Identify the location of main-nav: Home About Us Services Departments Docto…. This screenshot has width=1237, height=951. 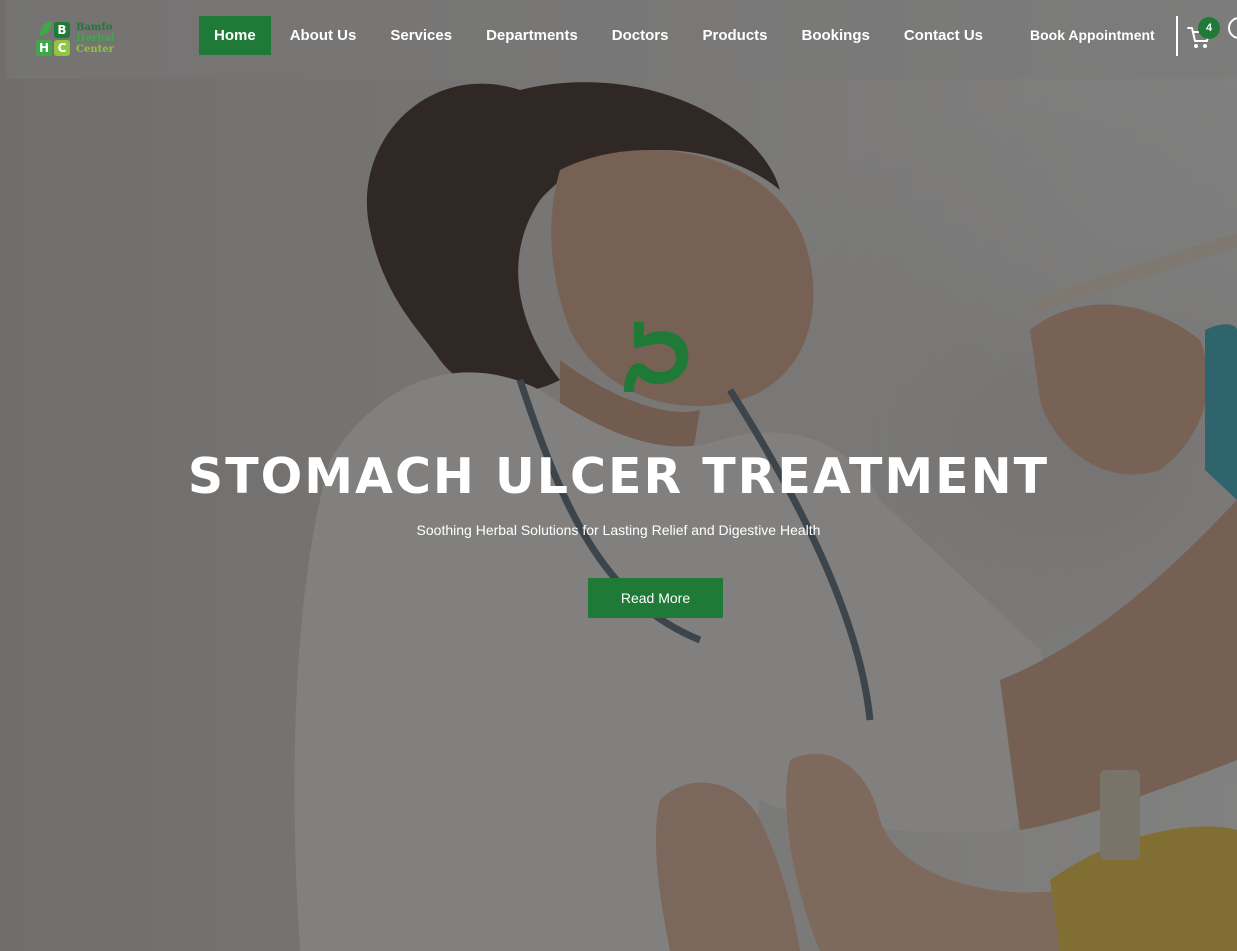
(599, 35).